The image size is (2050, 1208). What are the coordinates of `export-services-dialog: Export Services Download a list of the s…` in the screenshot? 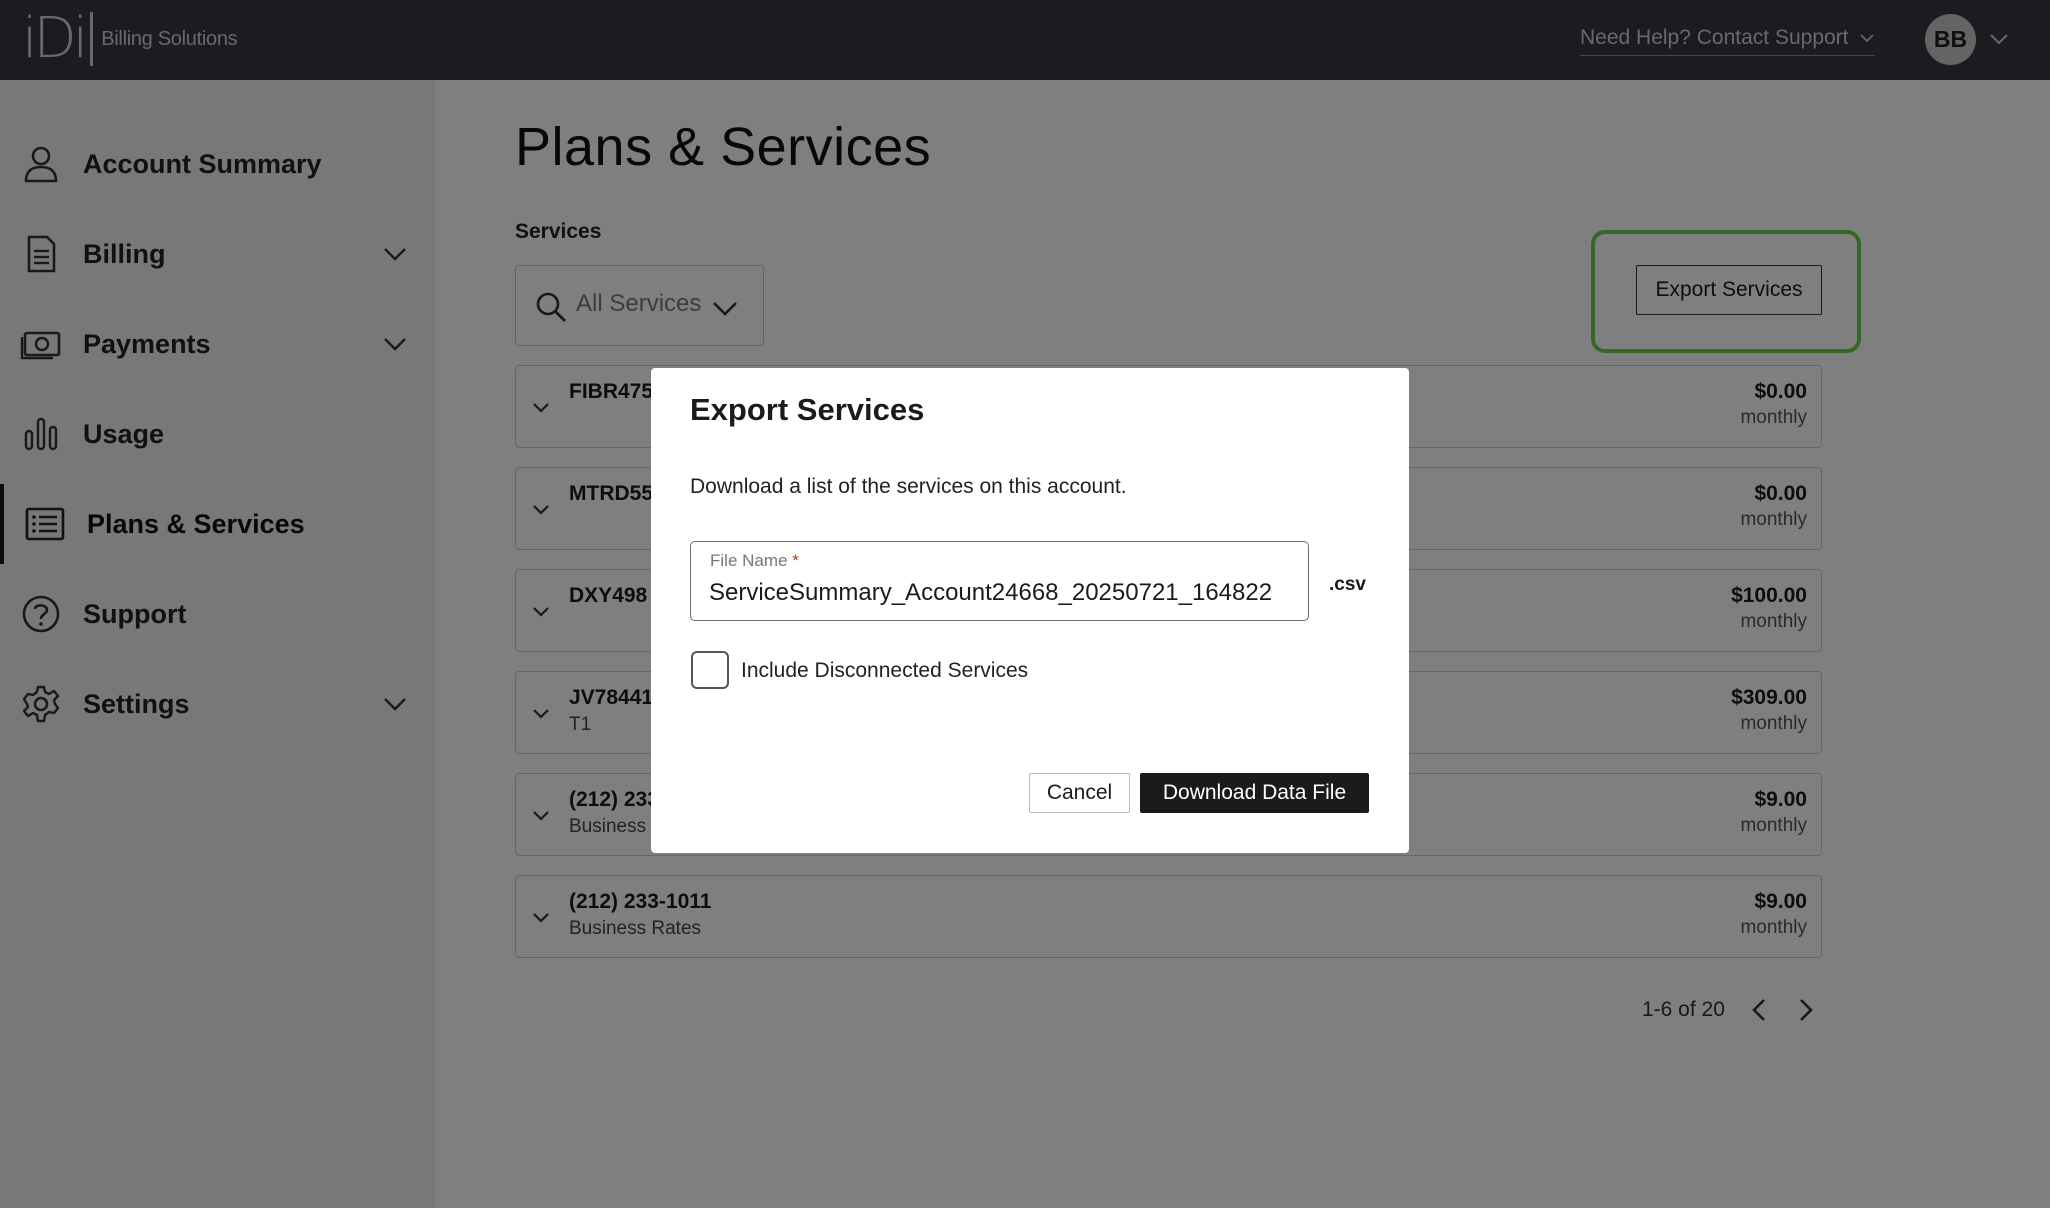 It's located at (1030, 610).